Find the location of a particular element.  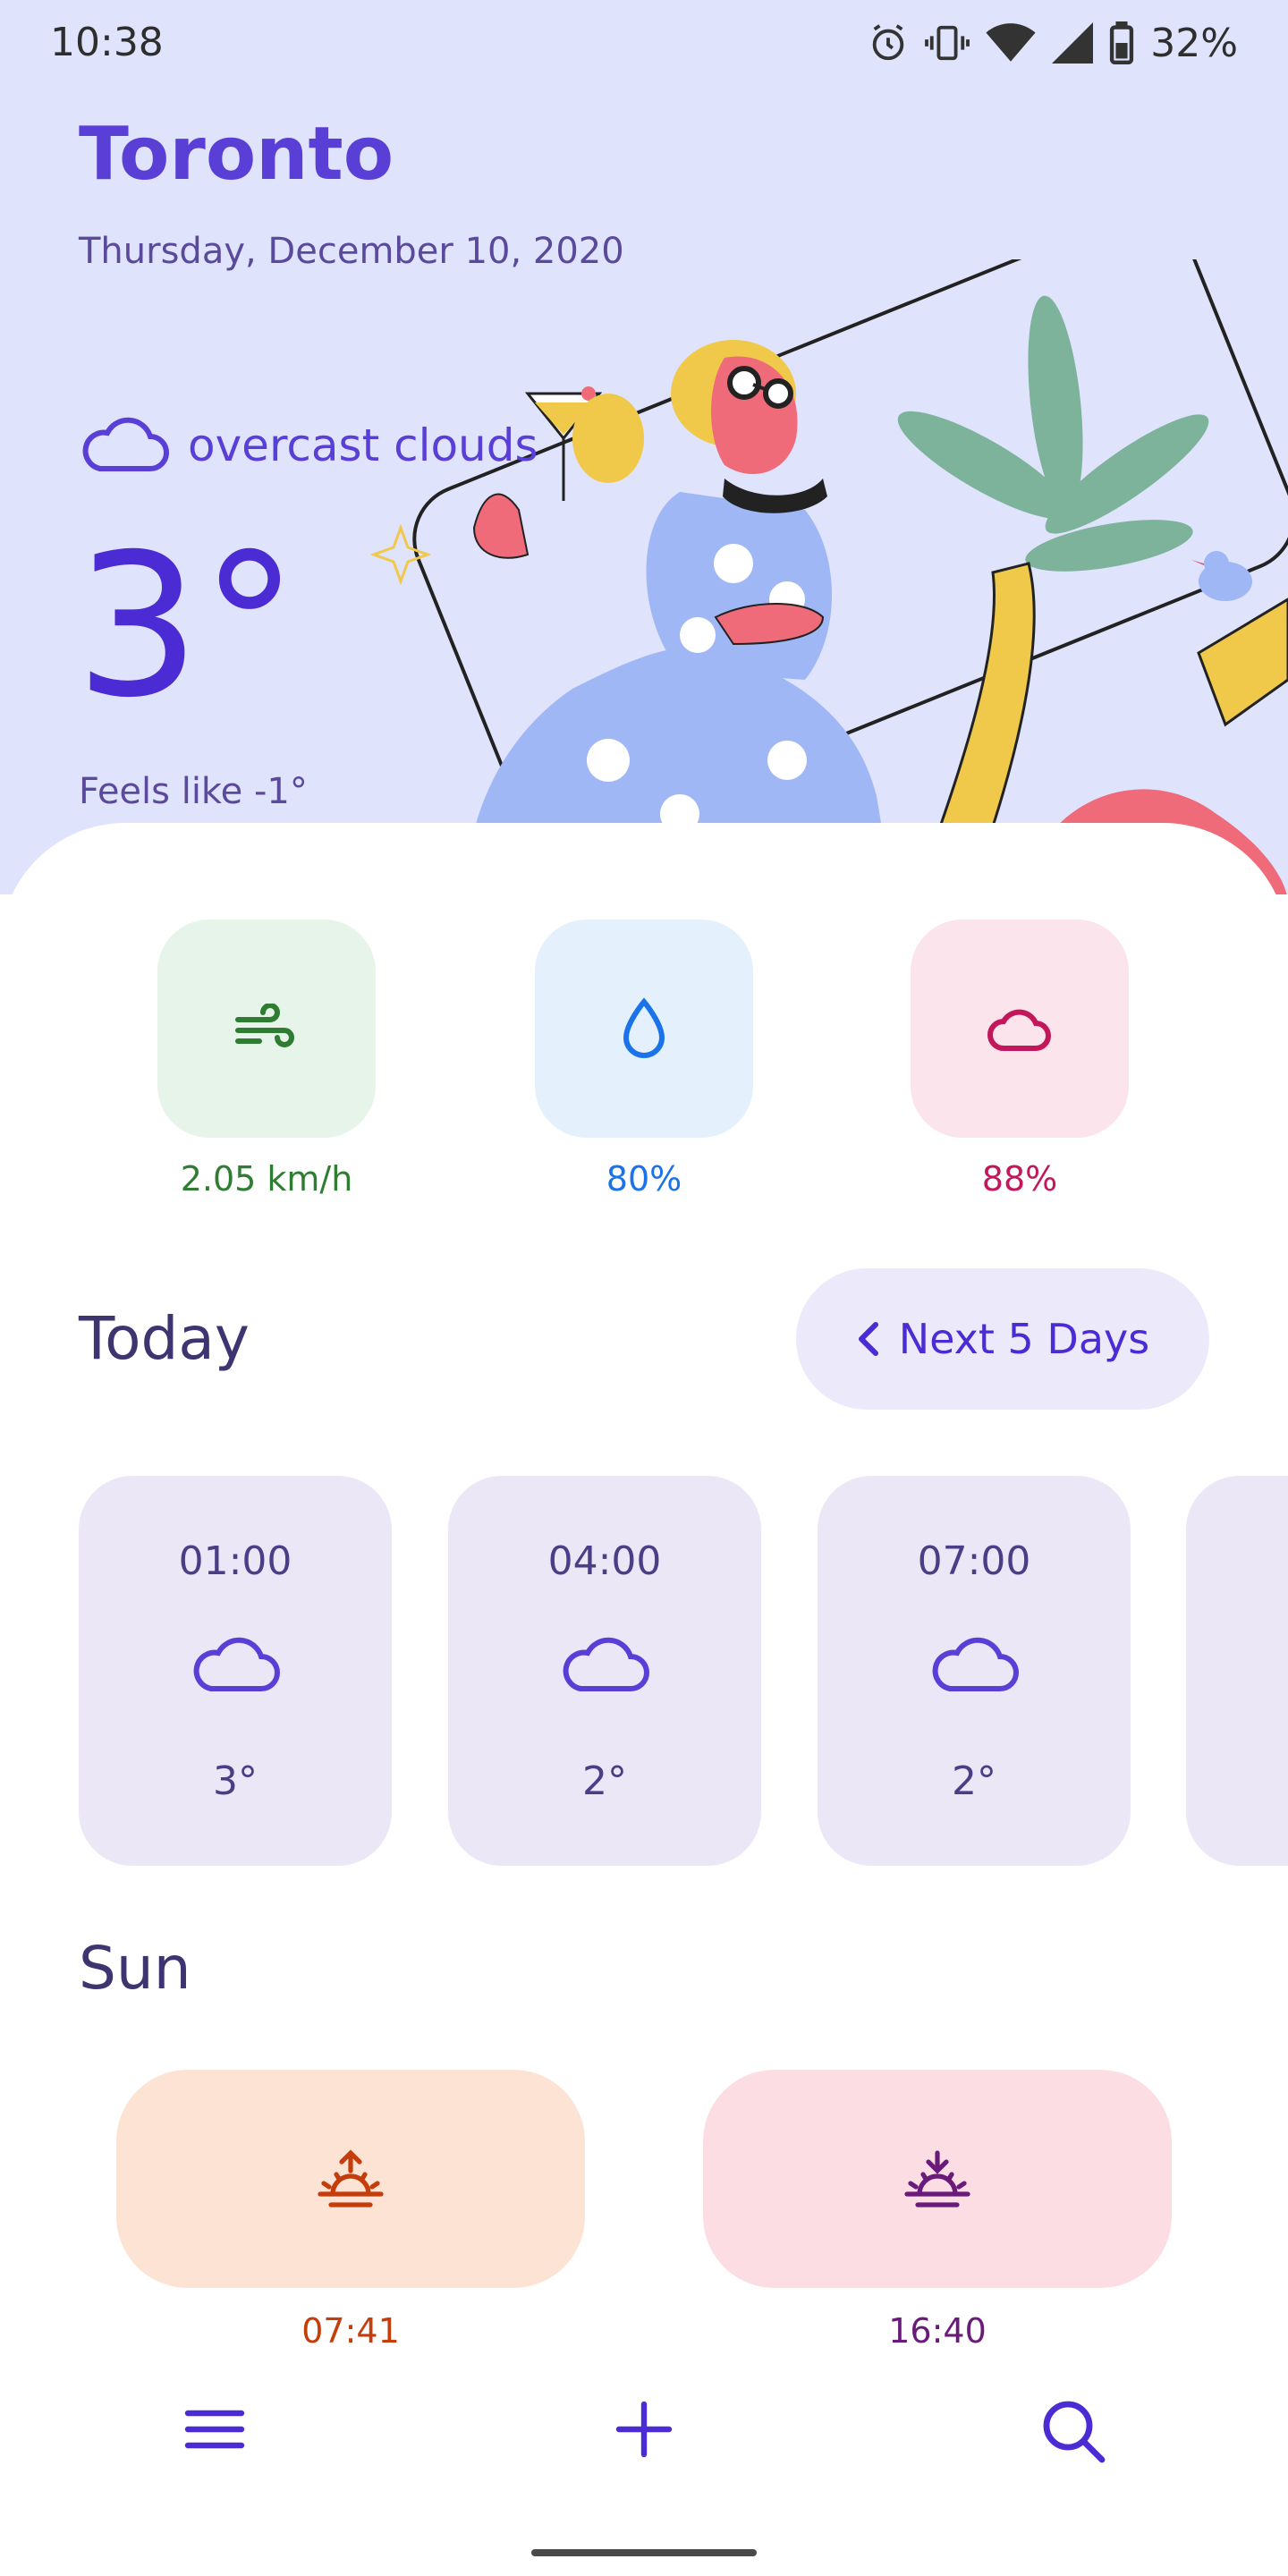

hour-time: 04:00 is located at coordinates (604, 1561).